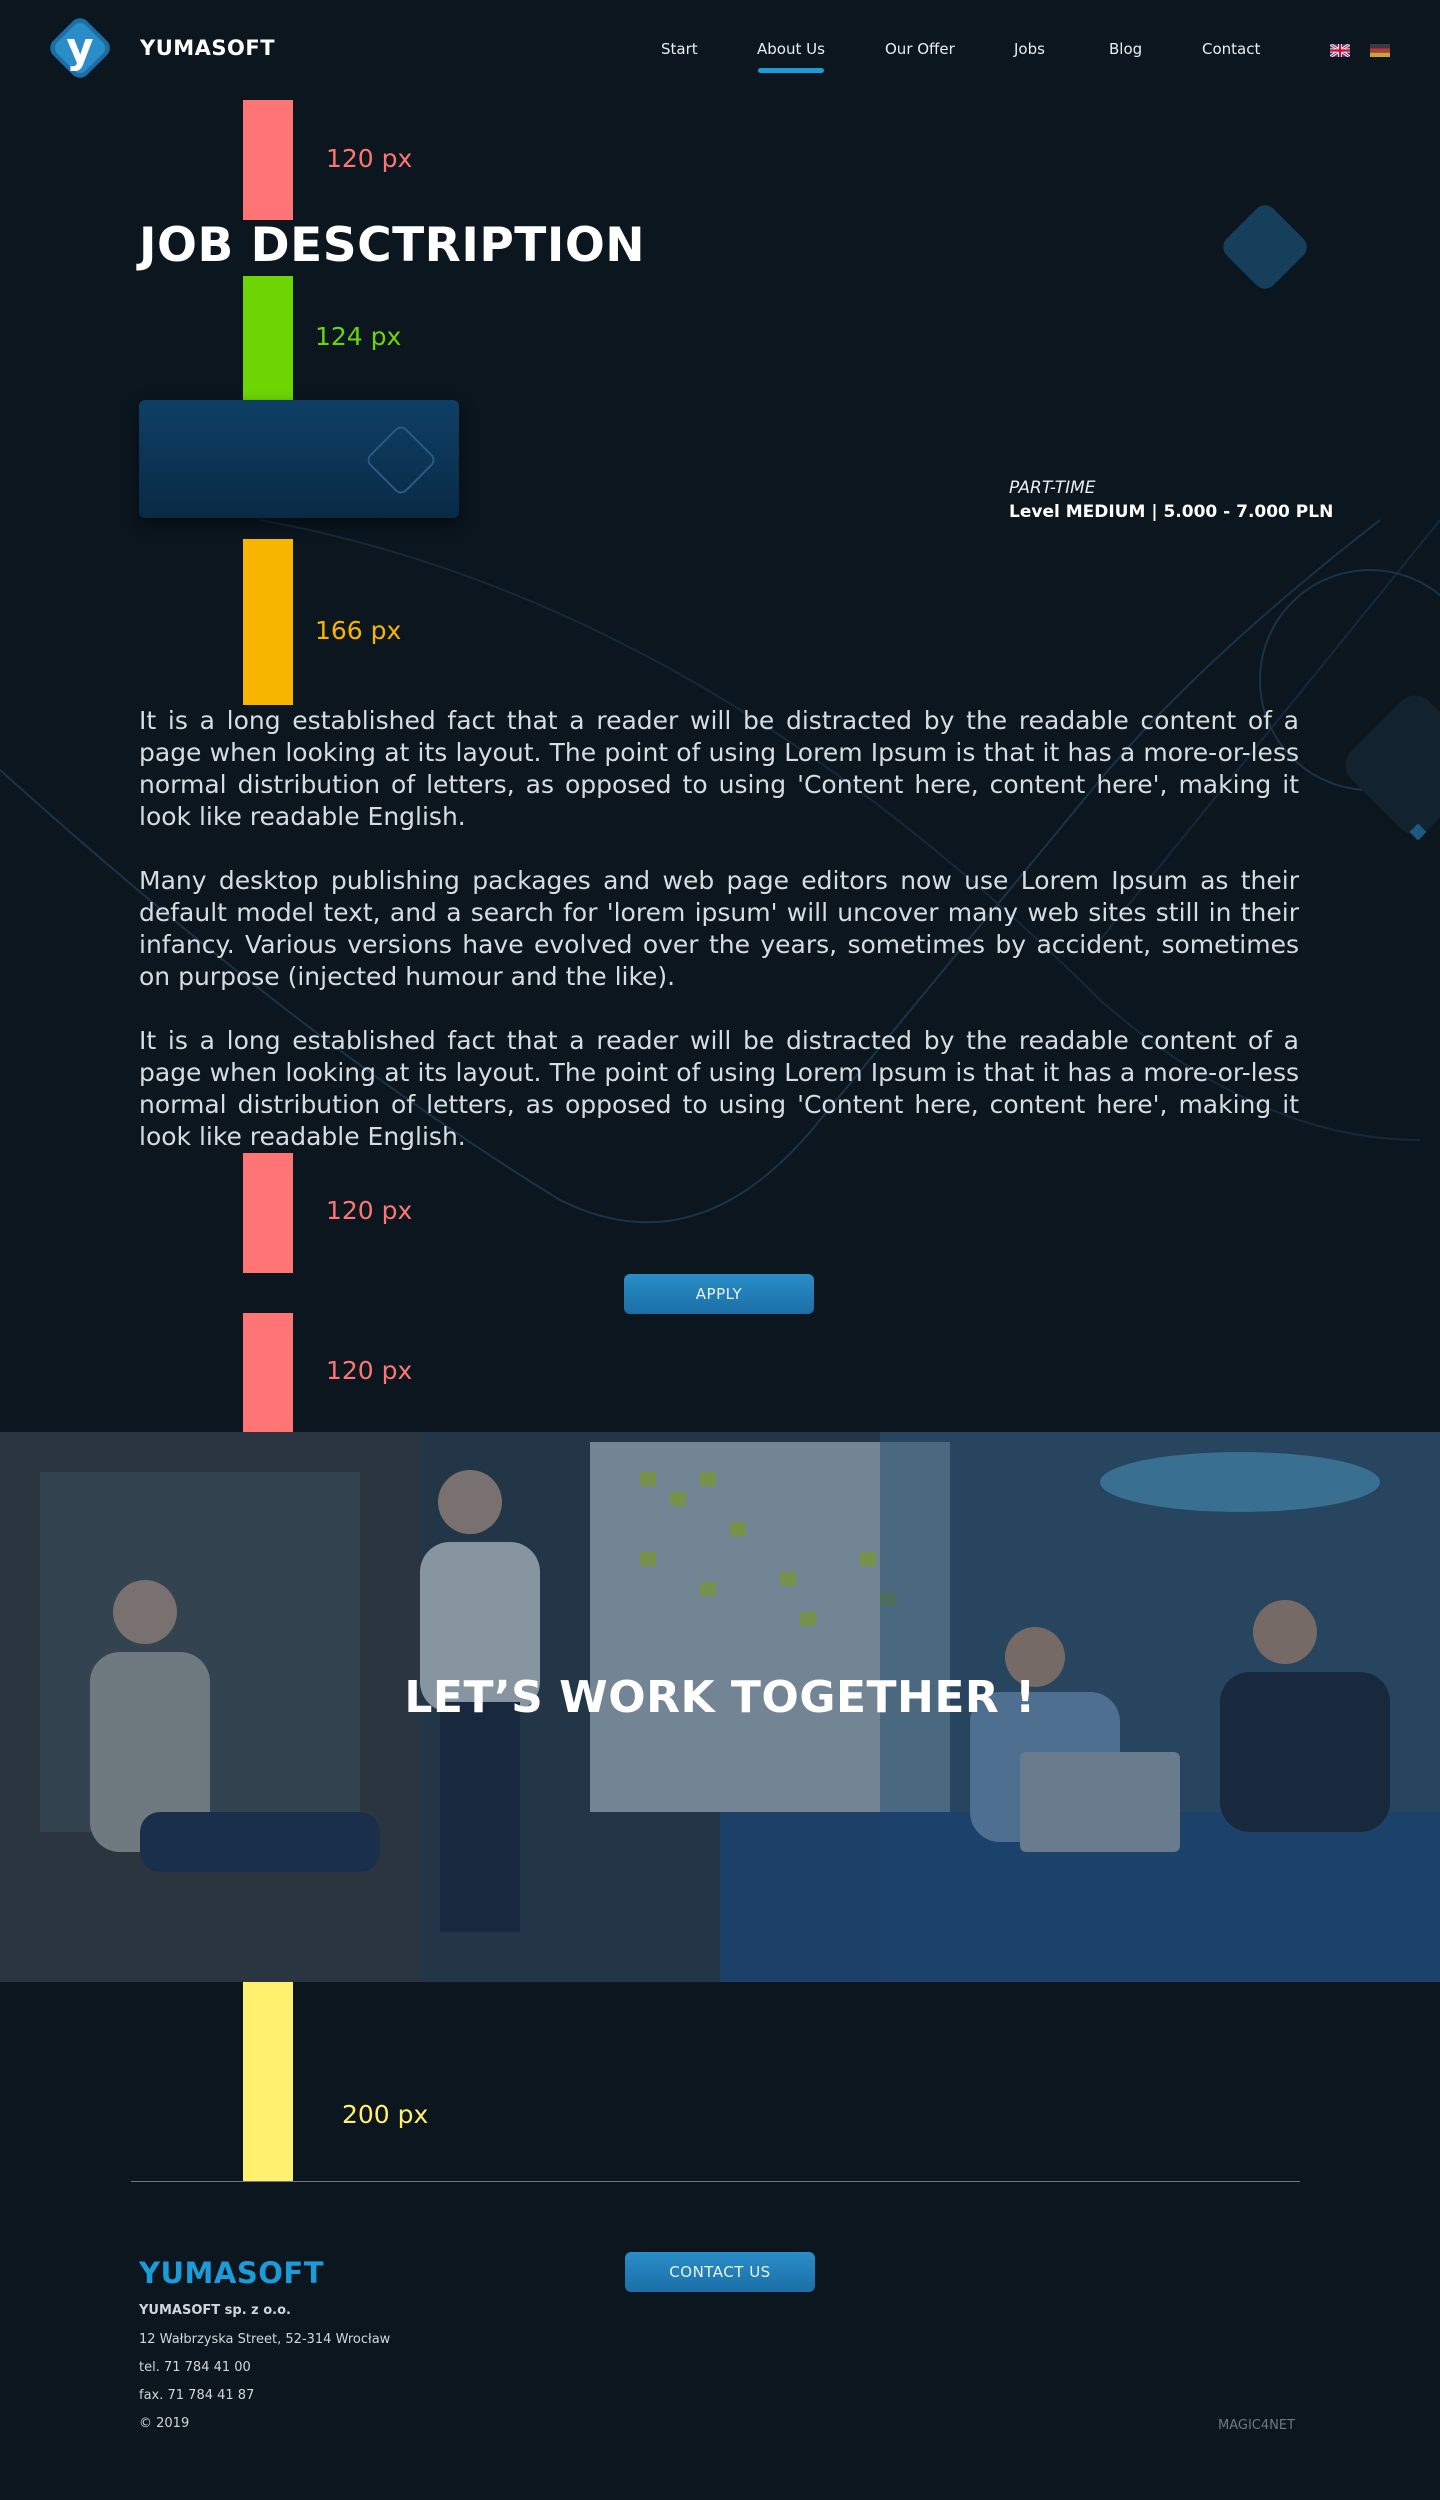  Describe the element at coordinates (299, 459) in the screenshot. I see `job-image-card` at that location.